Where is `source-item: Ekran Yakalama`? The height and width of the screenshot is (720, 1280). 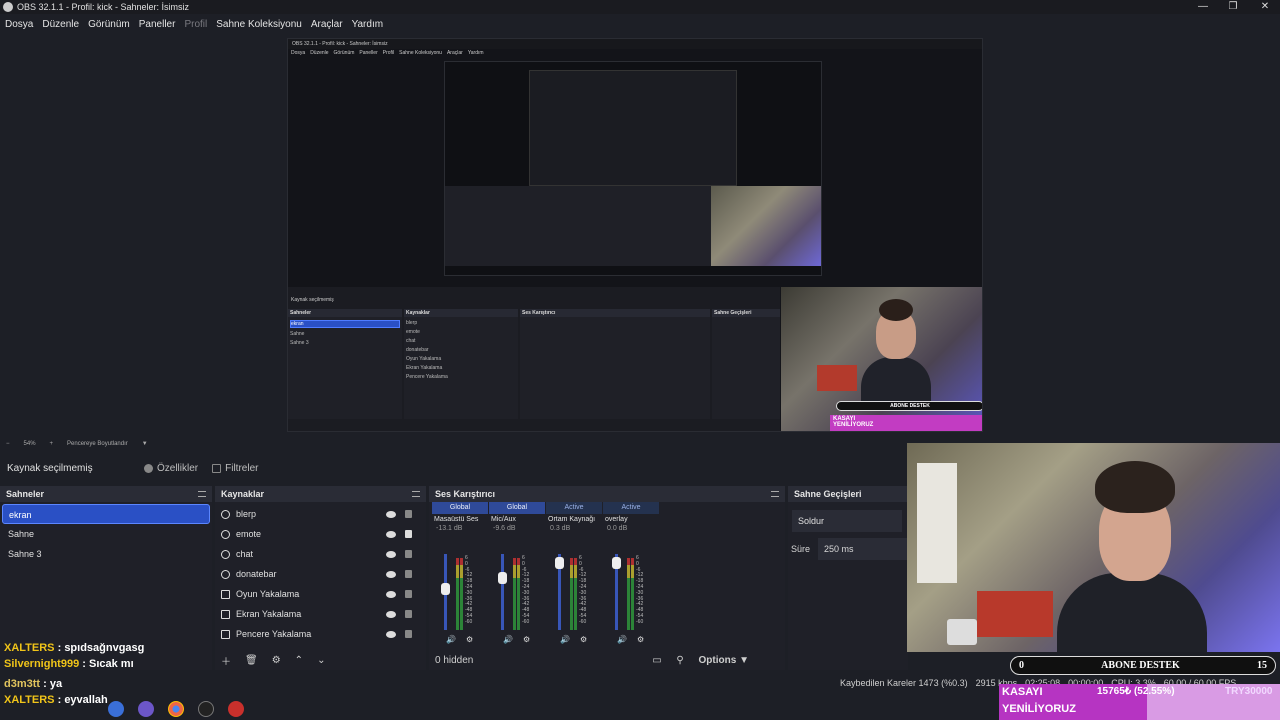
source-item: Ekran Yakalama is located at coordinates (320, 614).